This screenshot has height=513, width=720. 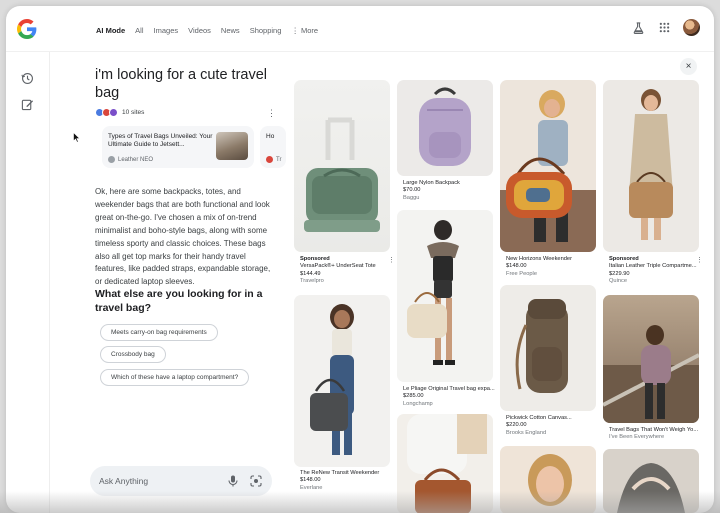 I want to click on apps-grid-icon, so click(x=664, y=28).